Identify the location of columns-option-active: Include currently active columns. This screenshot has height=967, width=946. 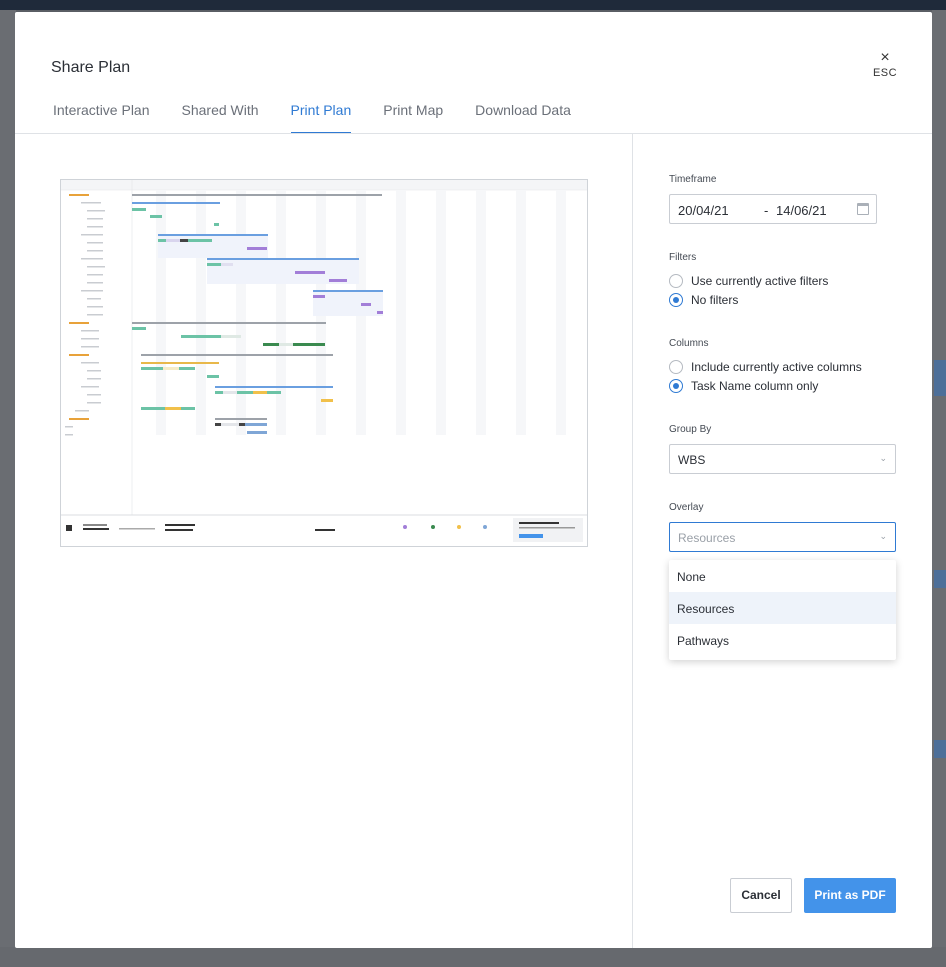
(765, 367).